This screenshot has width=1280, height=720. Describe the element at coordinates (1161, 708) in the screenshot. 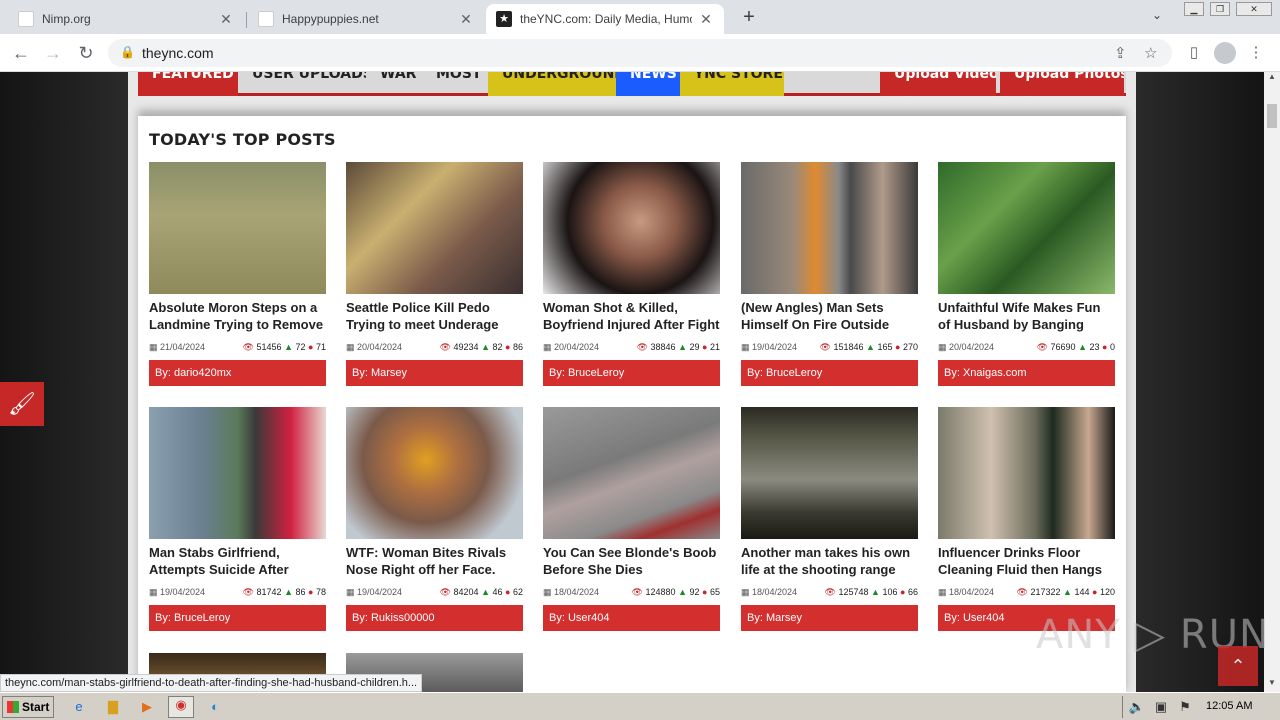

I see `network-icon: ▣` at that location.